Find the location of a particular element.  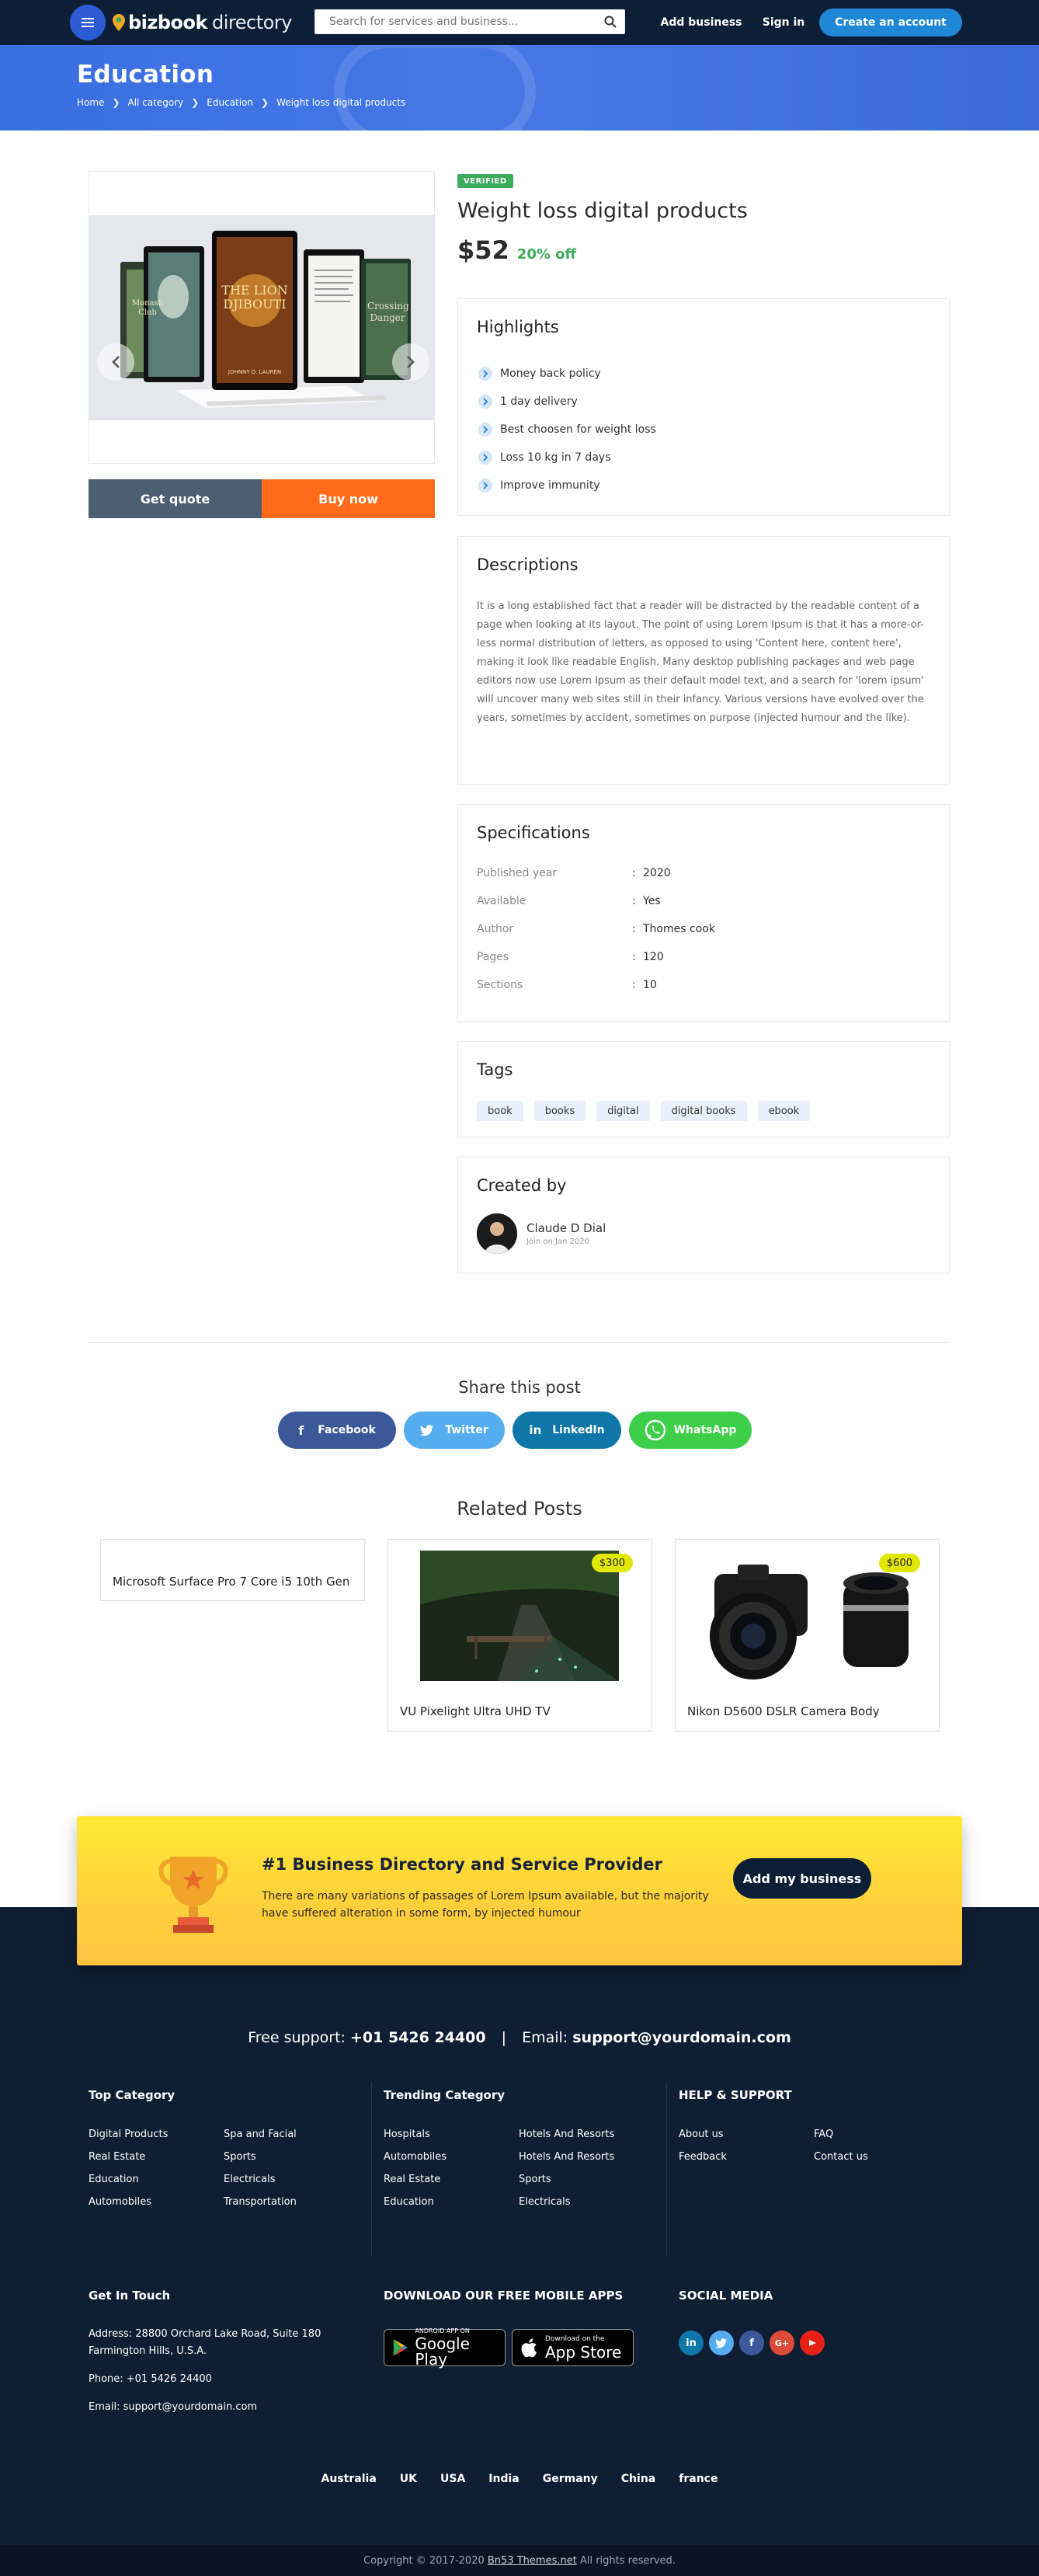

table-row: Sections:10 is located at coordinates (567, 985).